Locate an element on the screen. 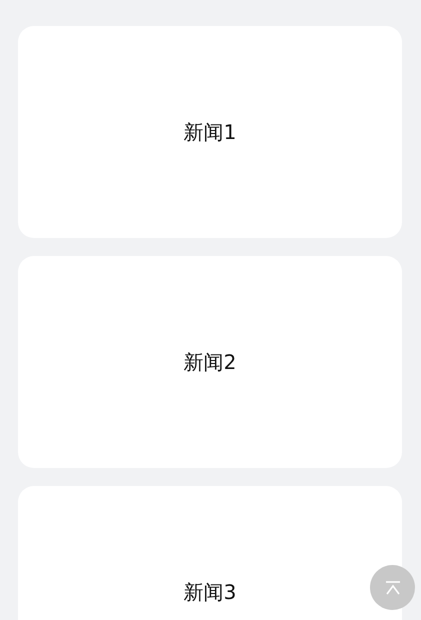  back-to-top-icon is located at coordinates (393, 588).